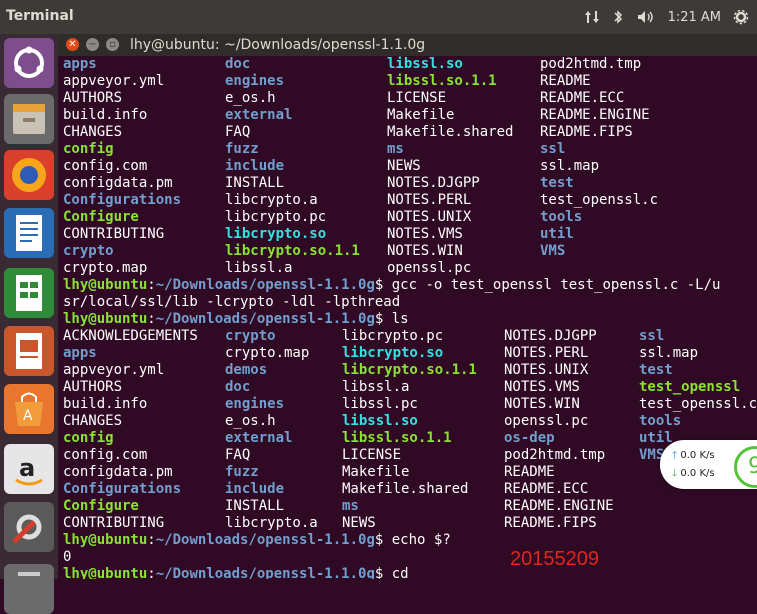  What do you see at coordinates (697, 455) in the screenshot?
I see `upload-speed: 0.0 K/s` at bounding box center [697, 455].